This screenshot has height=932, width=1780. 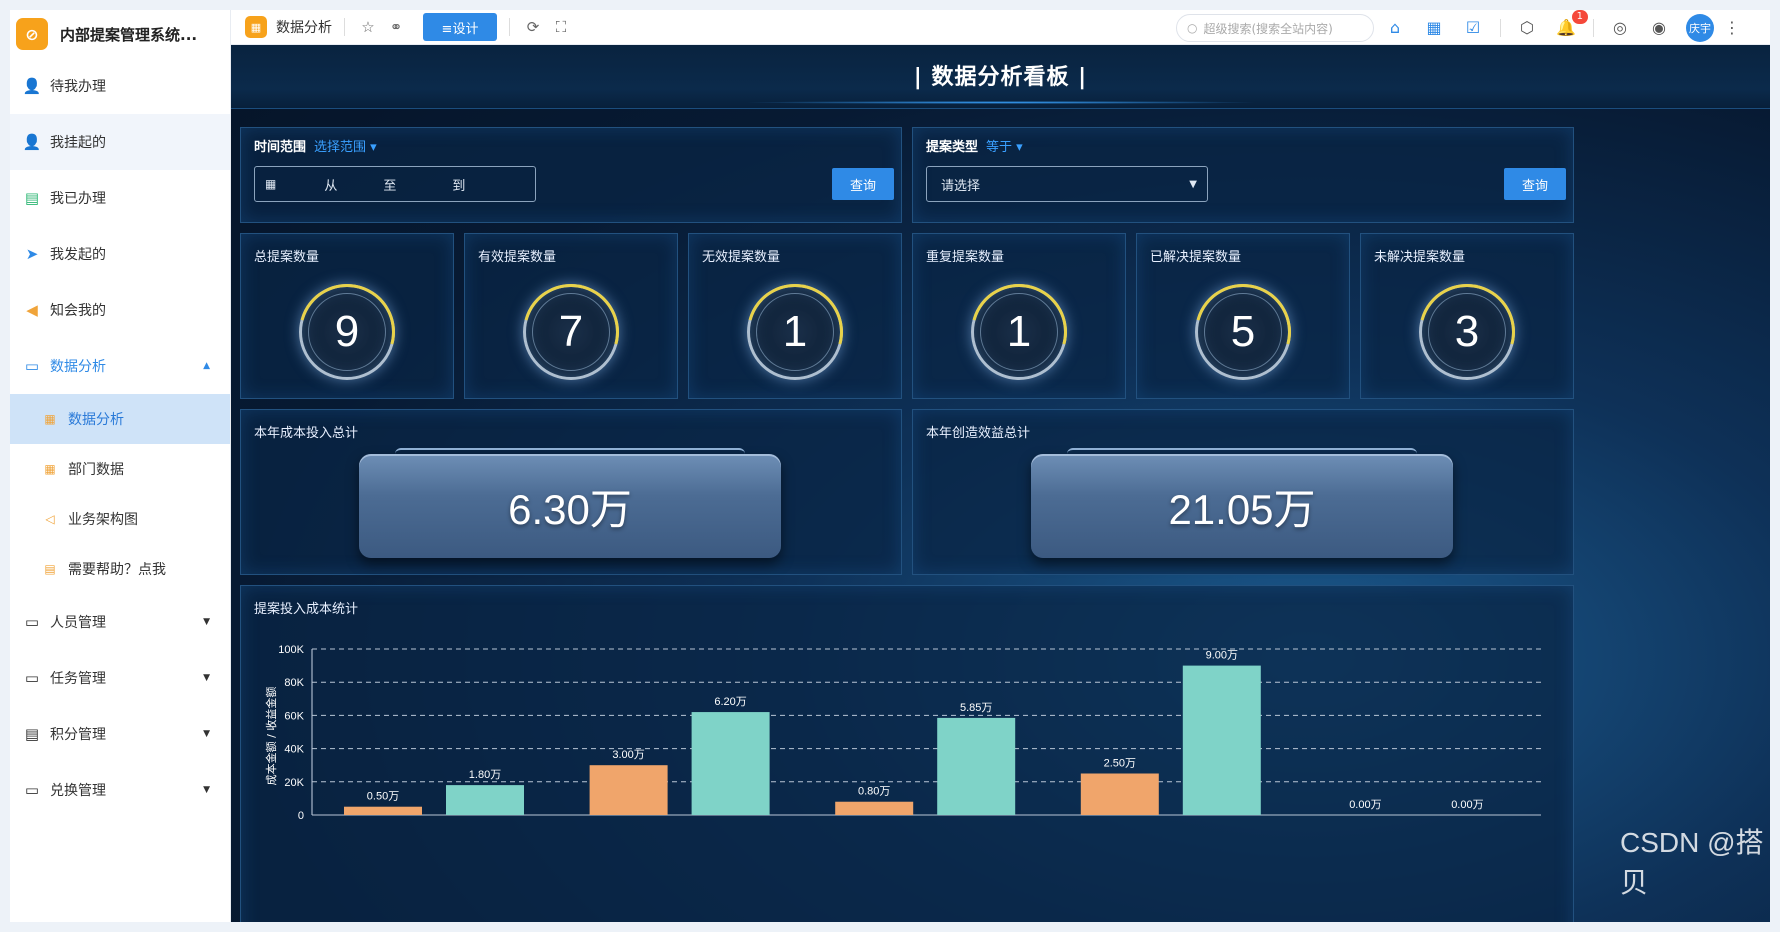 I want to click on money-plate: 21.05万, so click(x=1242, y=503).